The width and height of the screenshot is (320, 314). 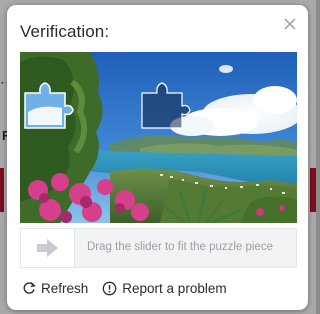 I want to click on modal-footer: Refresh Report a problem, so click(x=124, y=288).